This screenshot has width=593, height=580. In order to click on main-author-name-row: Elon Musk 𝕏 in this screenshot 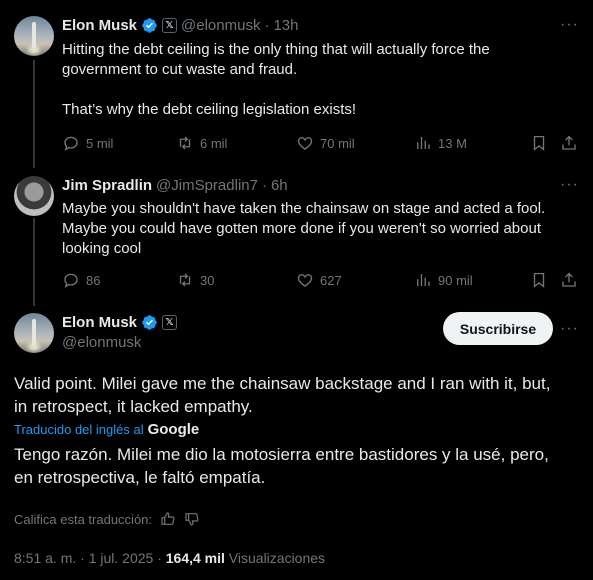, I will do `click(120, 322)`.